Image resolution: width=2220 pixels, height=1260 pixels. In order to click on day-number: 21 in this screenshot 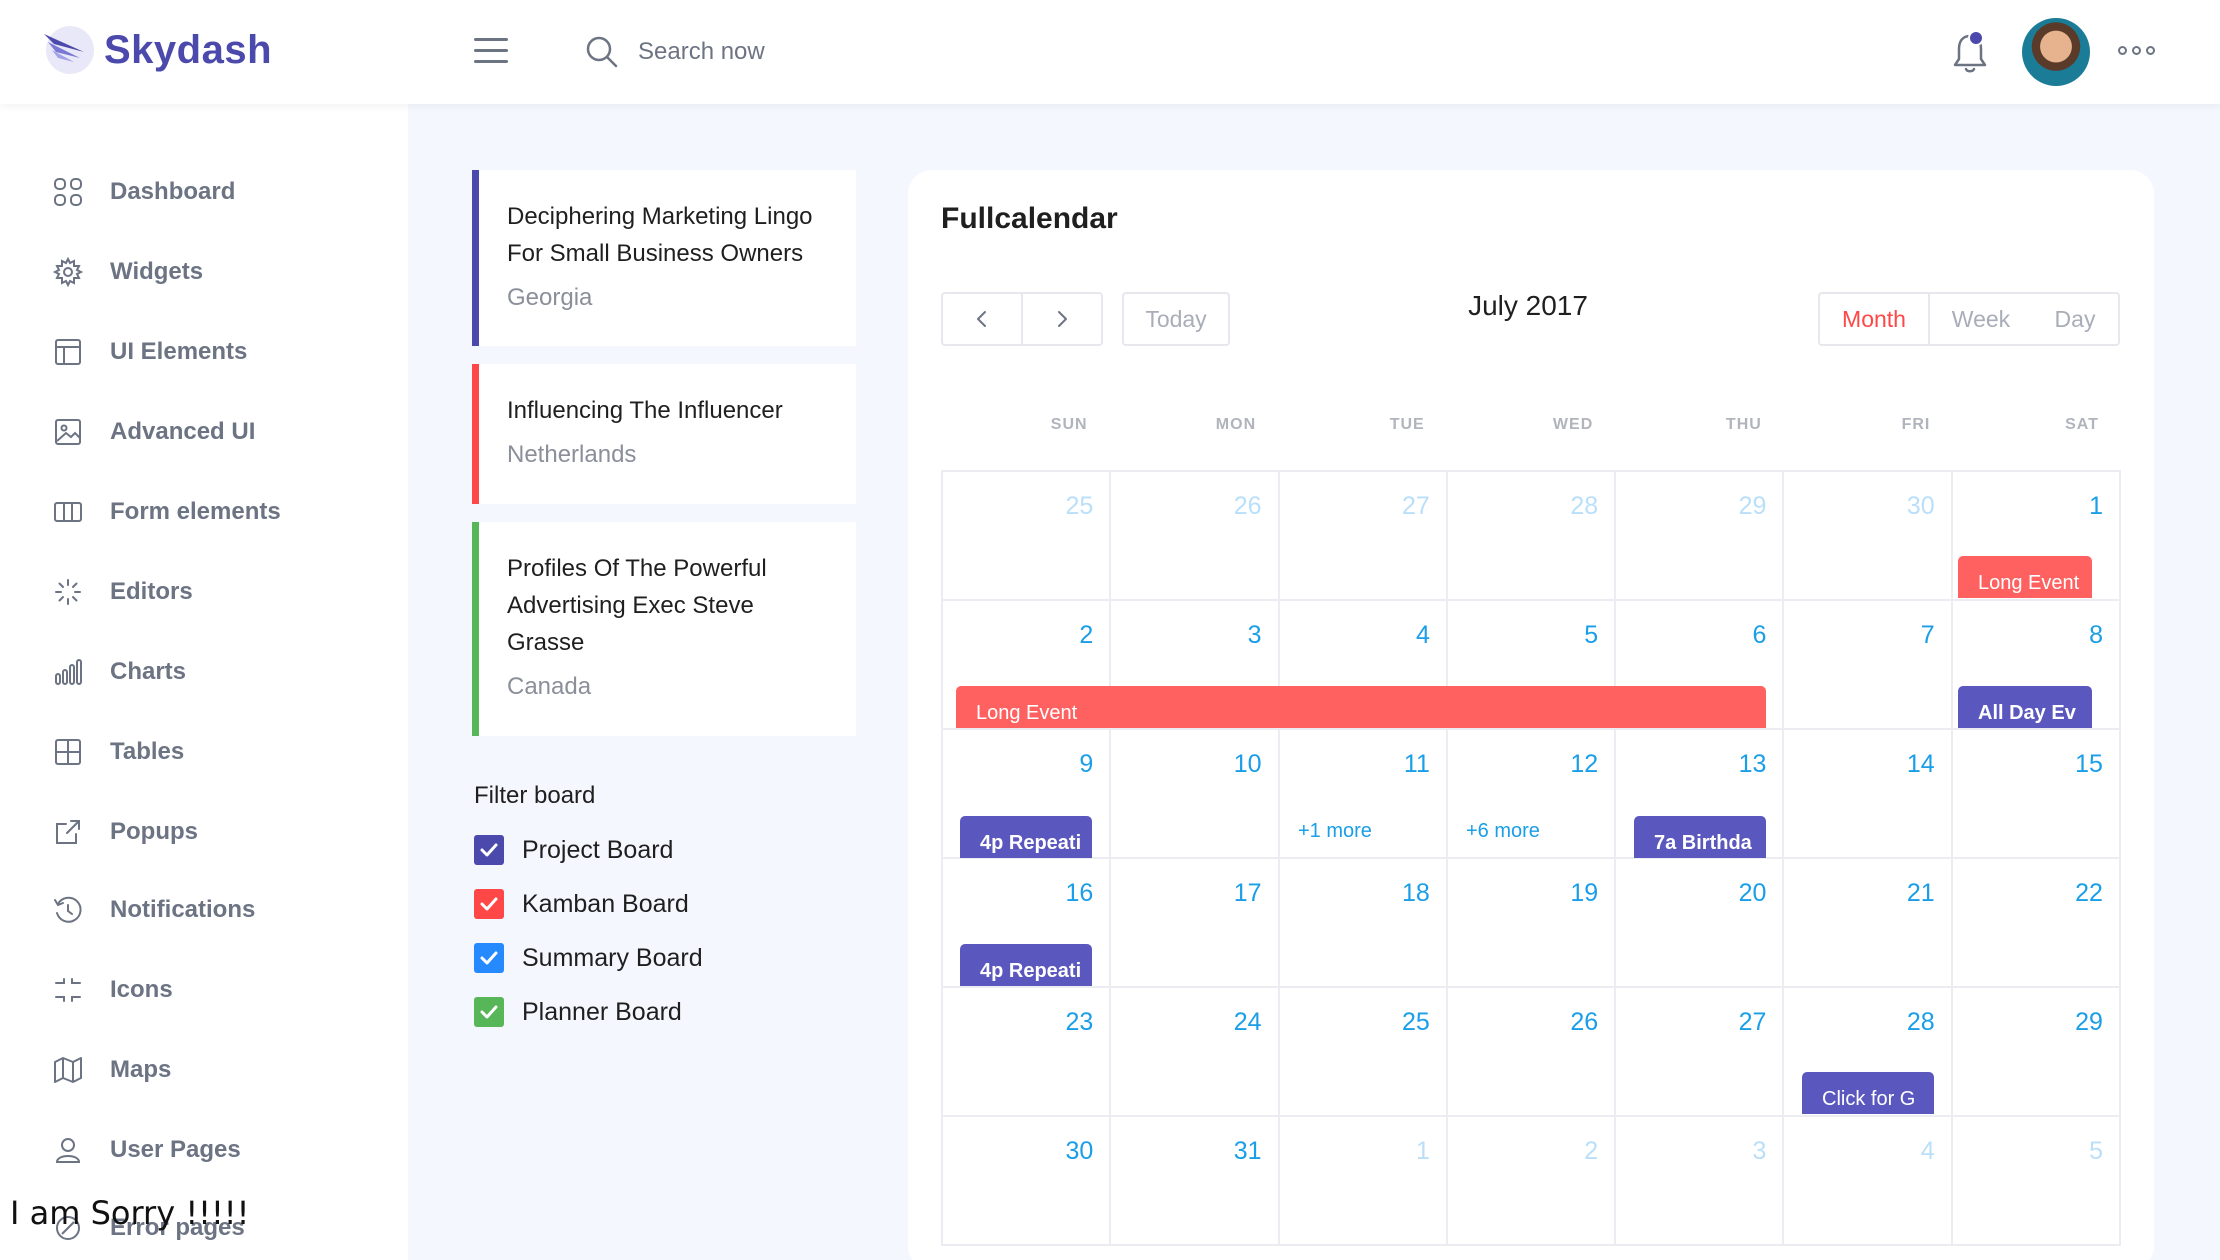, I will do `click(1920, 893)`.